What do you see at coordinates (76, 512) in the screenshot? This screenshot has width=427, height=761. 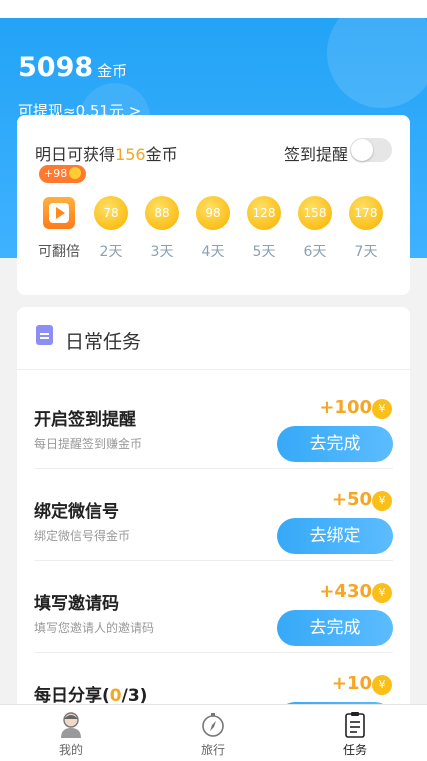 I see `task-name: 绑定微信号` at bounding box center [76, 512].